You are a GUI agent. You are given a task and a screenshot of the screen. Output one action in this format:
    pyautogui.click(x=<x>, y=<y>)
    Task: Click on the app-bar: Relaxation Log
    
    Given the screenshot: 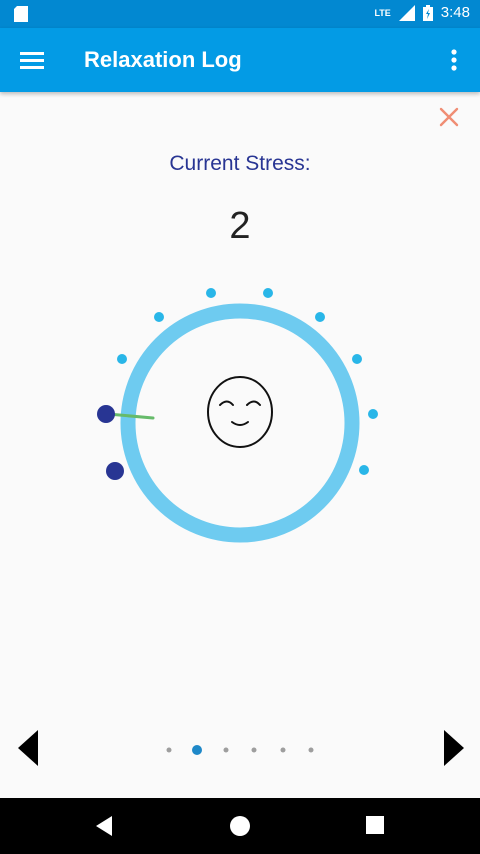 What is the action you would take?
    pyautogui.click(x=240, y=60)
    